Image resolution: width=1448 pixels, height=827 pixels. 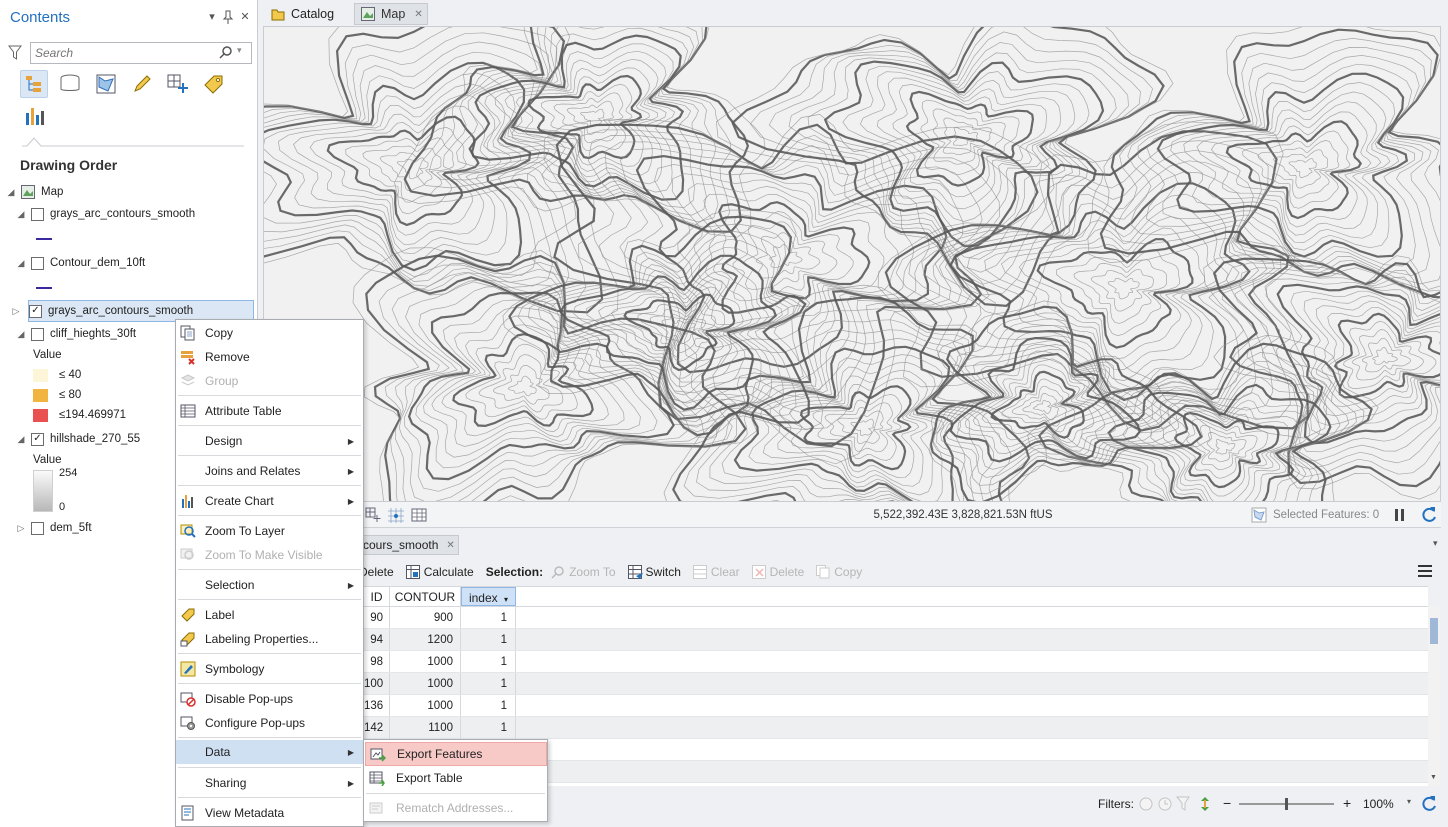 I want to click on layer-item: ◢ grays_arc_contours_smooth, so click(x=136, y=214).